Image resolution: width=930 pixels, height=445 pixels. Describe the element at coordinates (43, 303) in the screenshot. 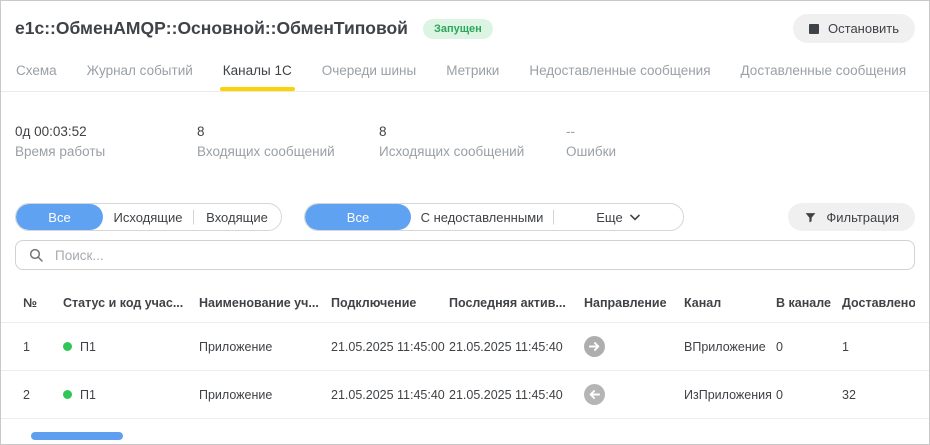

I see `col-number: №` at that location.